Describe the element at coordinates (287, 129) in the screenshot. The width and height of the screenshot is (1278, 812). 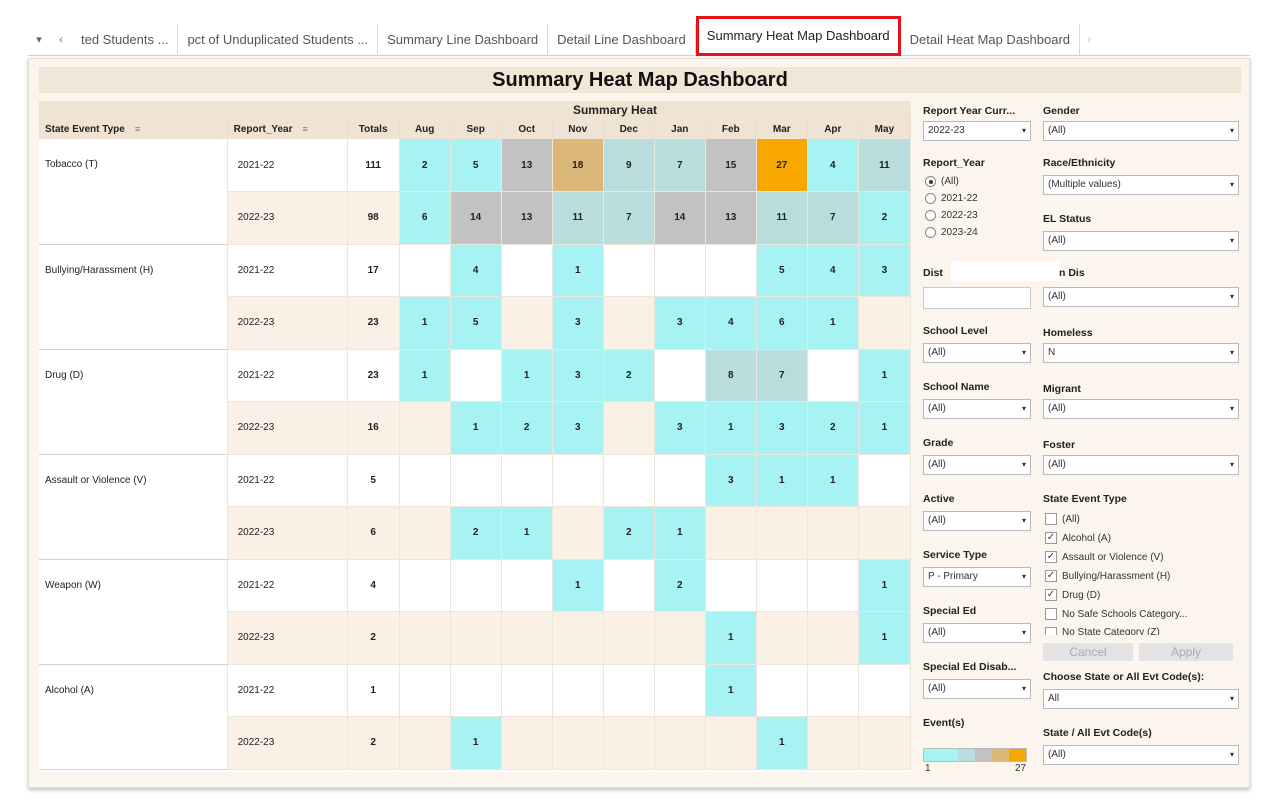
I see `col-header-year: Report_Year ≡` at that location.